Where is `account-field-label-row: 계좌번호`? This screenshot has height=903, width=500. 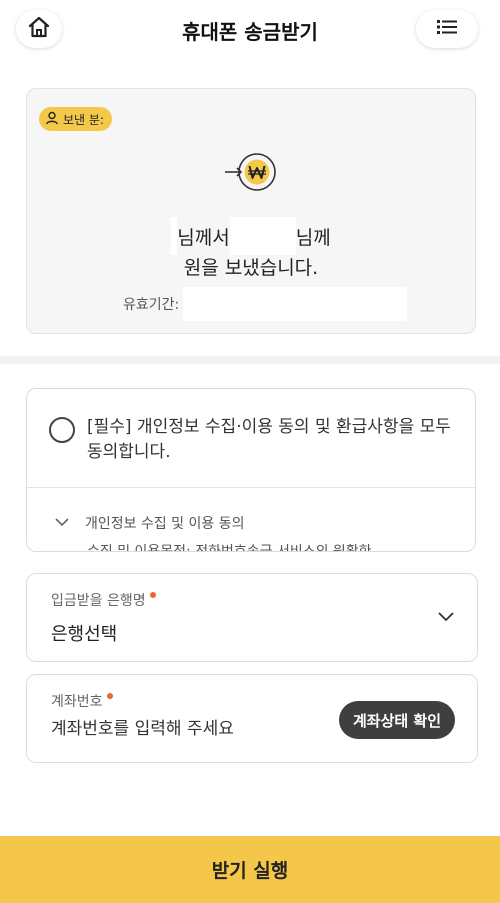 account-field-label-row: 계좌번호 is located at coordinates (82, 701).